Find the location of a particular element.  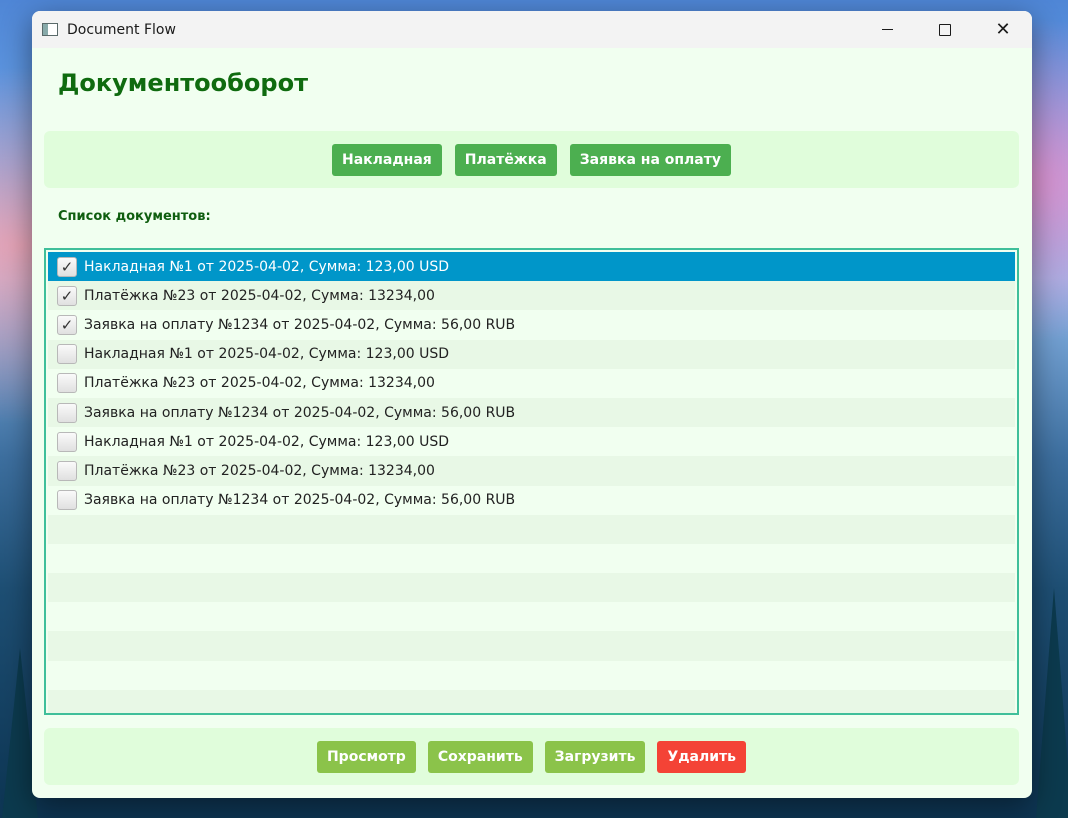

payment-request-button: Заявка на оплату is located at coordinates (650, 159).